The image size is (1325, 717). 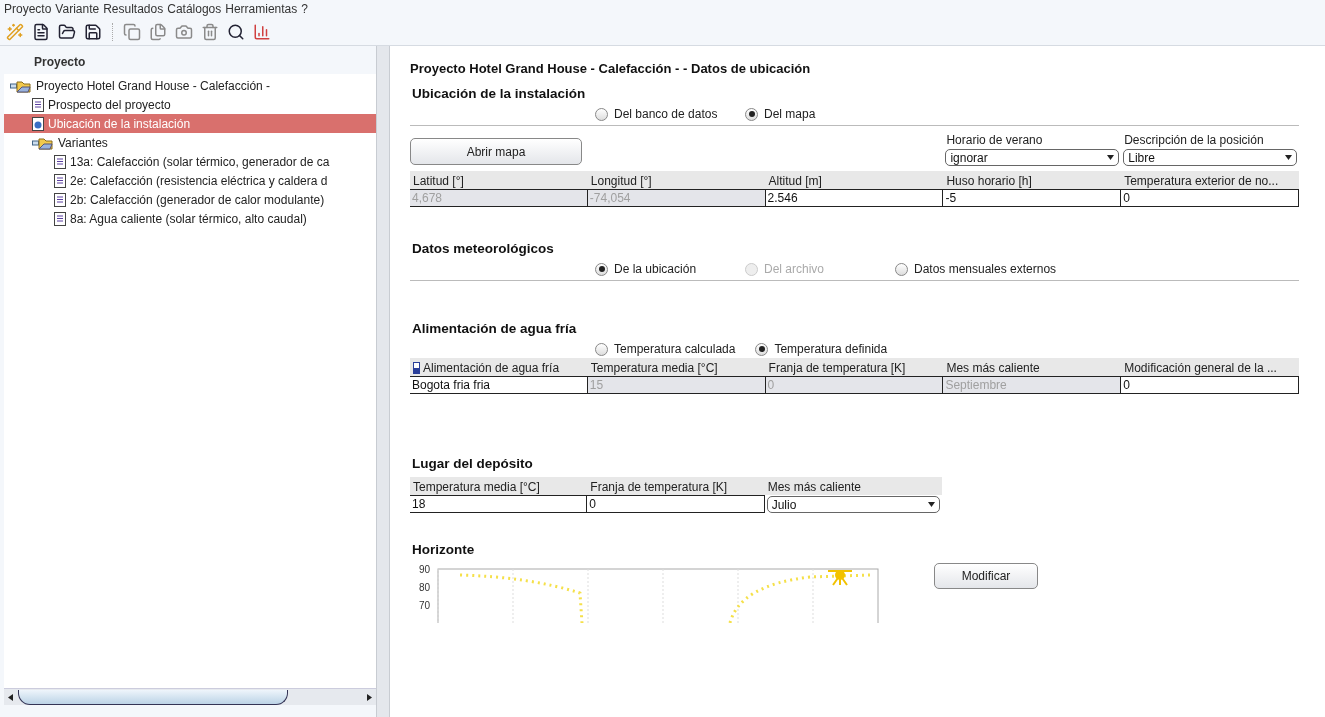 What do you see at coordinates (655, 269) in the screenshot?
I see `radio-label: De la ubicación` at bounding box center [655, 269].